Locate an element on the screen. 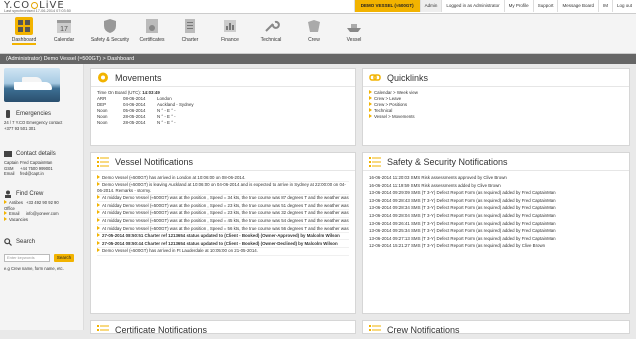 The image size is (636, 339). dashboard-icon is located at coordinates (24, 26).